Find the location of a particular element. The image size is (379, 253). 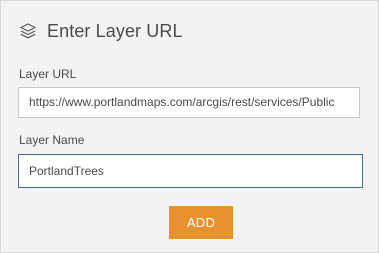

layers-icon is located at coordinates (28, 31).